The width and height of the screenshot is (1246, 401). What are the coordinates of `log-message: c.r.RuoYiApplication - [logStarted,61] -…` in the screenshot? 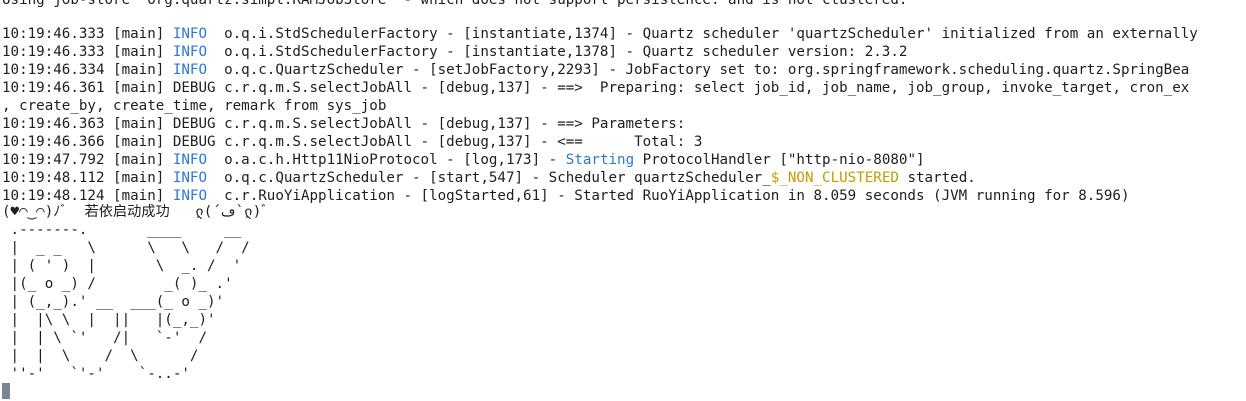 It's located at (672, 196).